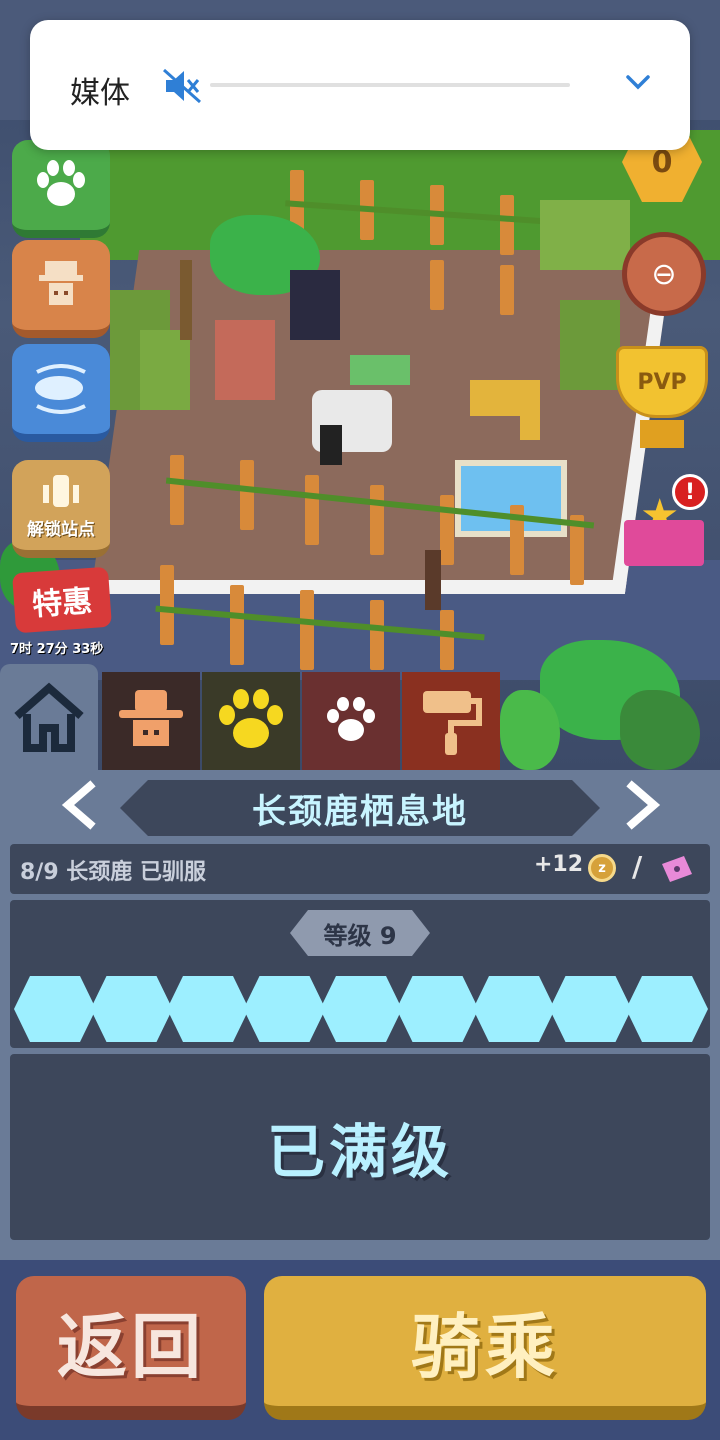 The image size is (720, 1440). Describe the element at coordinates (100, 93) in the screenshot. I see `media-label: 媒体` at that location.